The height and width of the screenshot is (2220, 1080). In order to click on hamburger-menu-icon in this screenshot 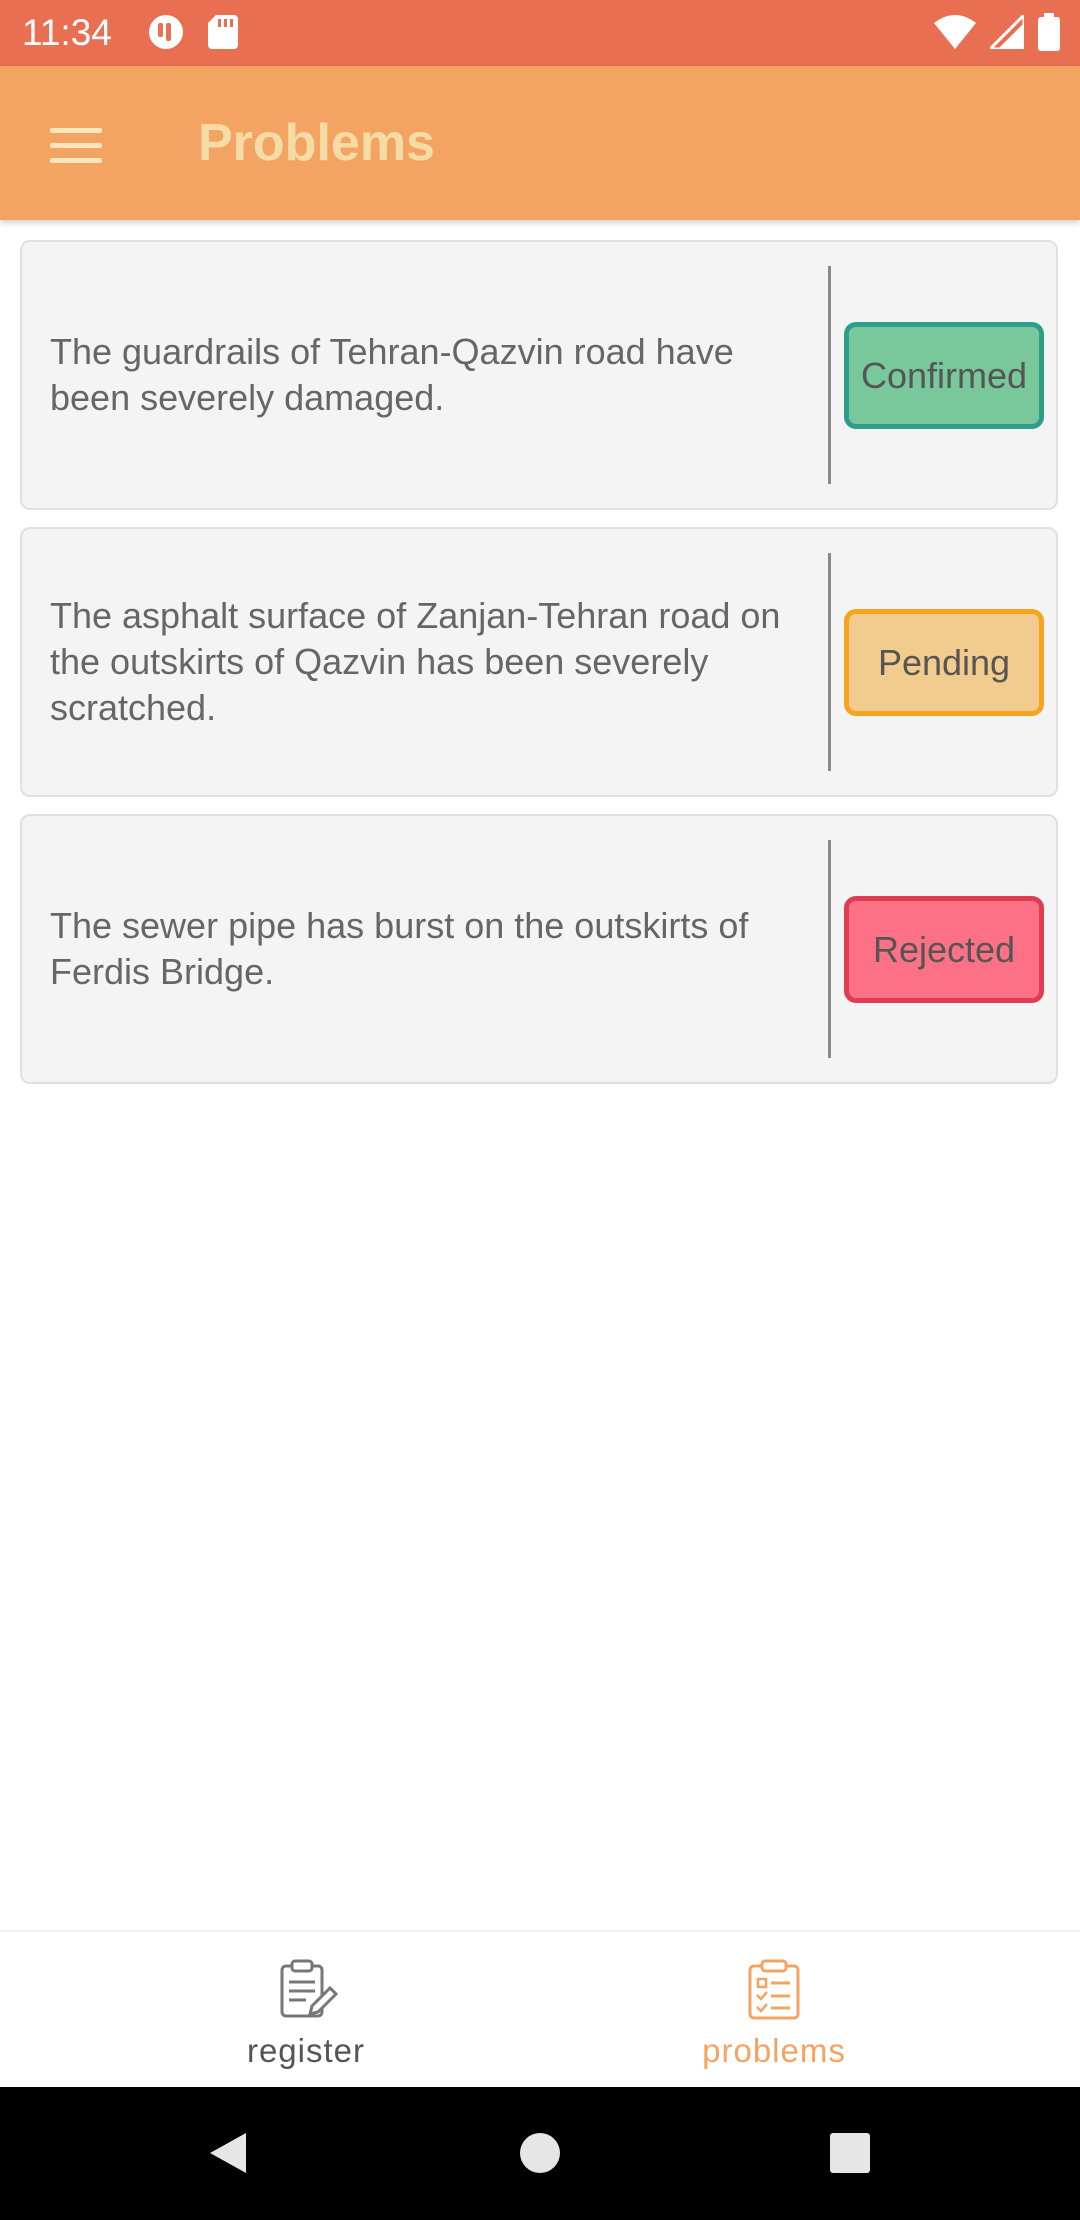, I will do `click(76, 130)`.